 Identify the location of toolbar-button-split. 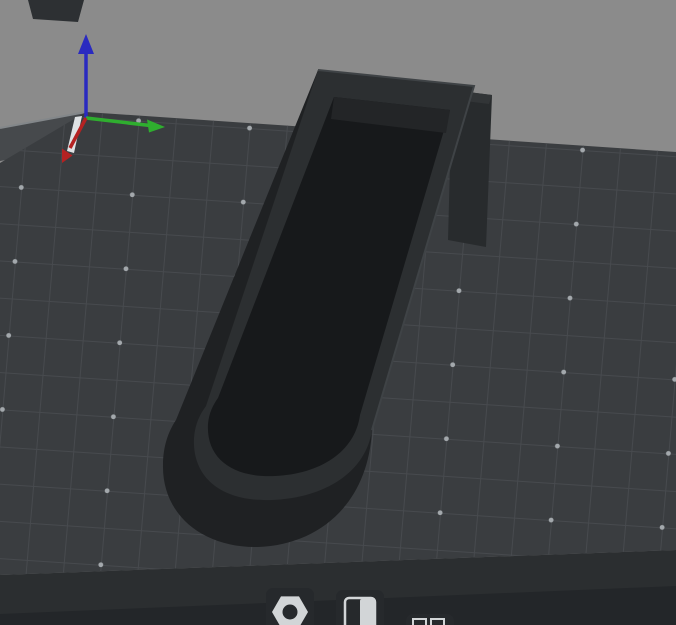
(360, 607).